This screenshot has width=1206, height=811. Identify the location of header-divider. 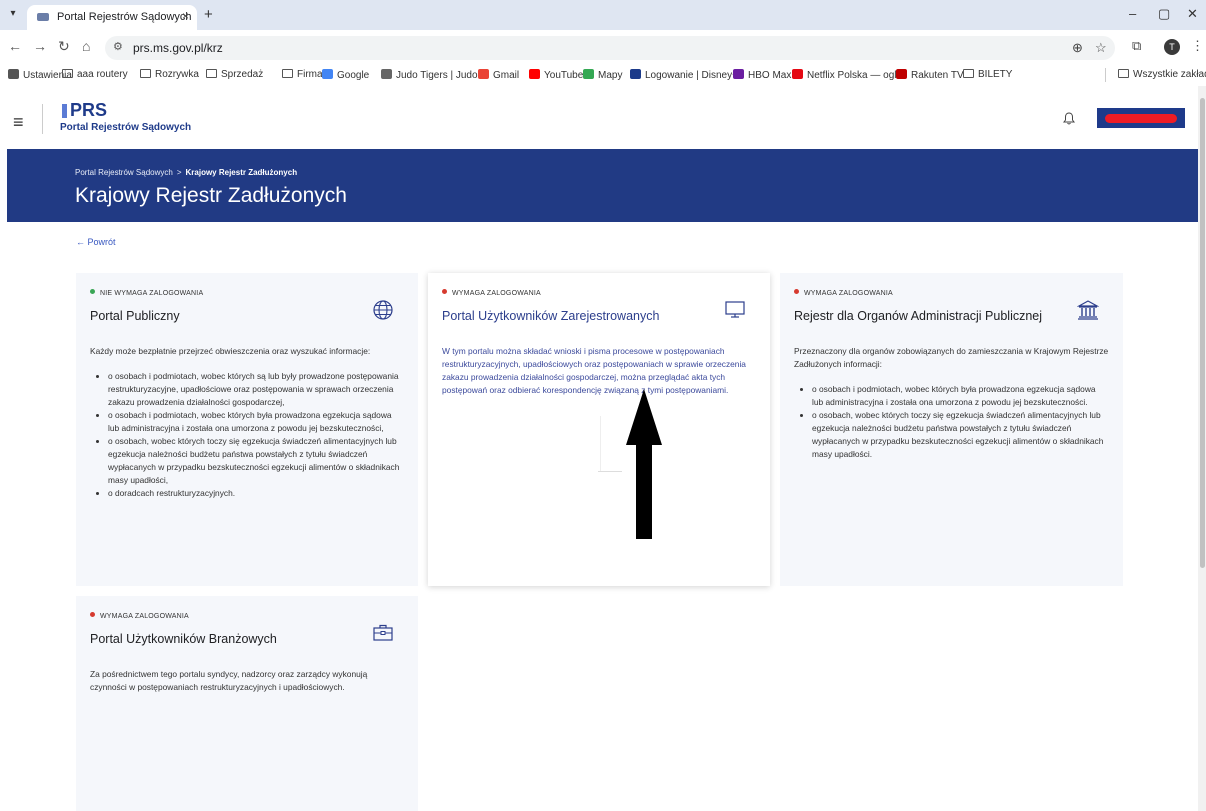
(42, 119).